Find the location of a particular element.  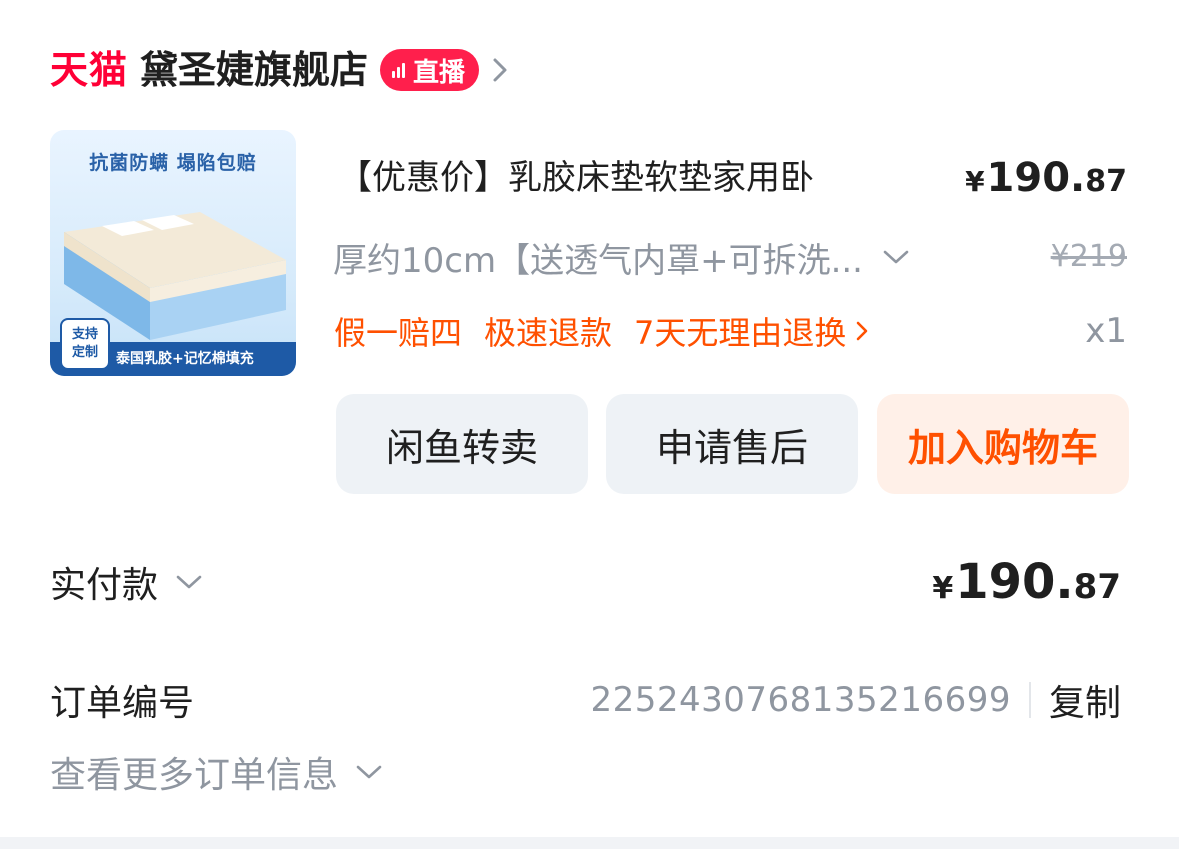

order-number-label: 订单编号 is located at coordinates (122, 703).